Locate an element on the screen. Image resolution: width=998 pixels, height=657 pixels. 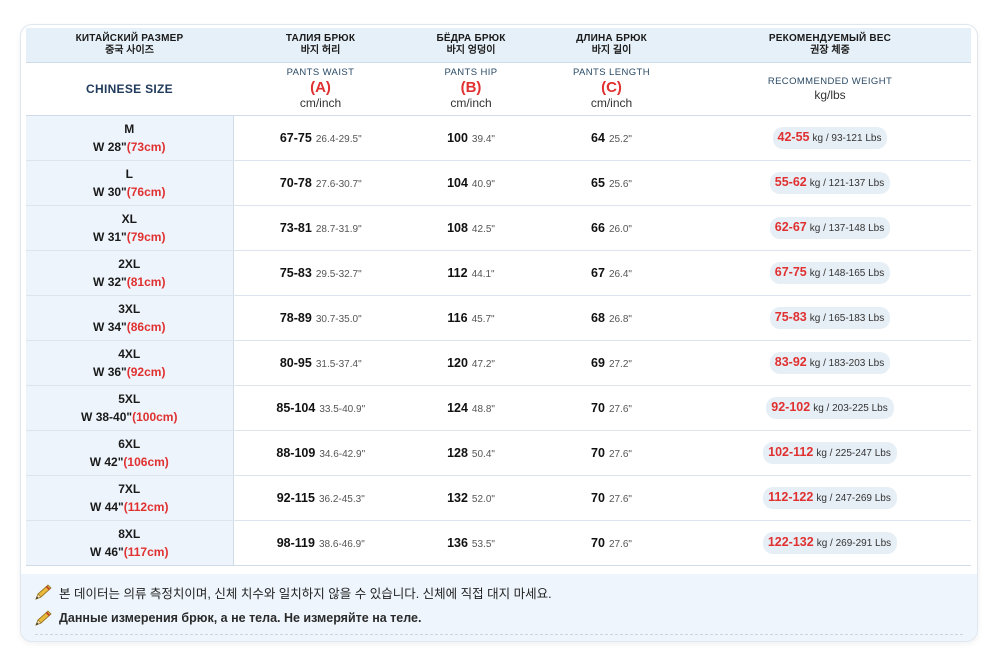
weight-kg-value: 83-92 is located at coordinates (790, 362).